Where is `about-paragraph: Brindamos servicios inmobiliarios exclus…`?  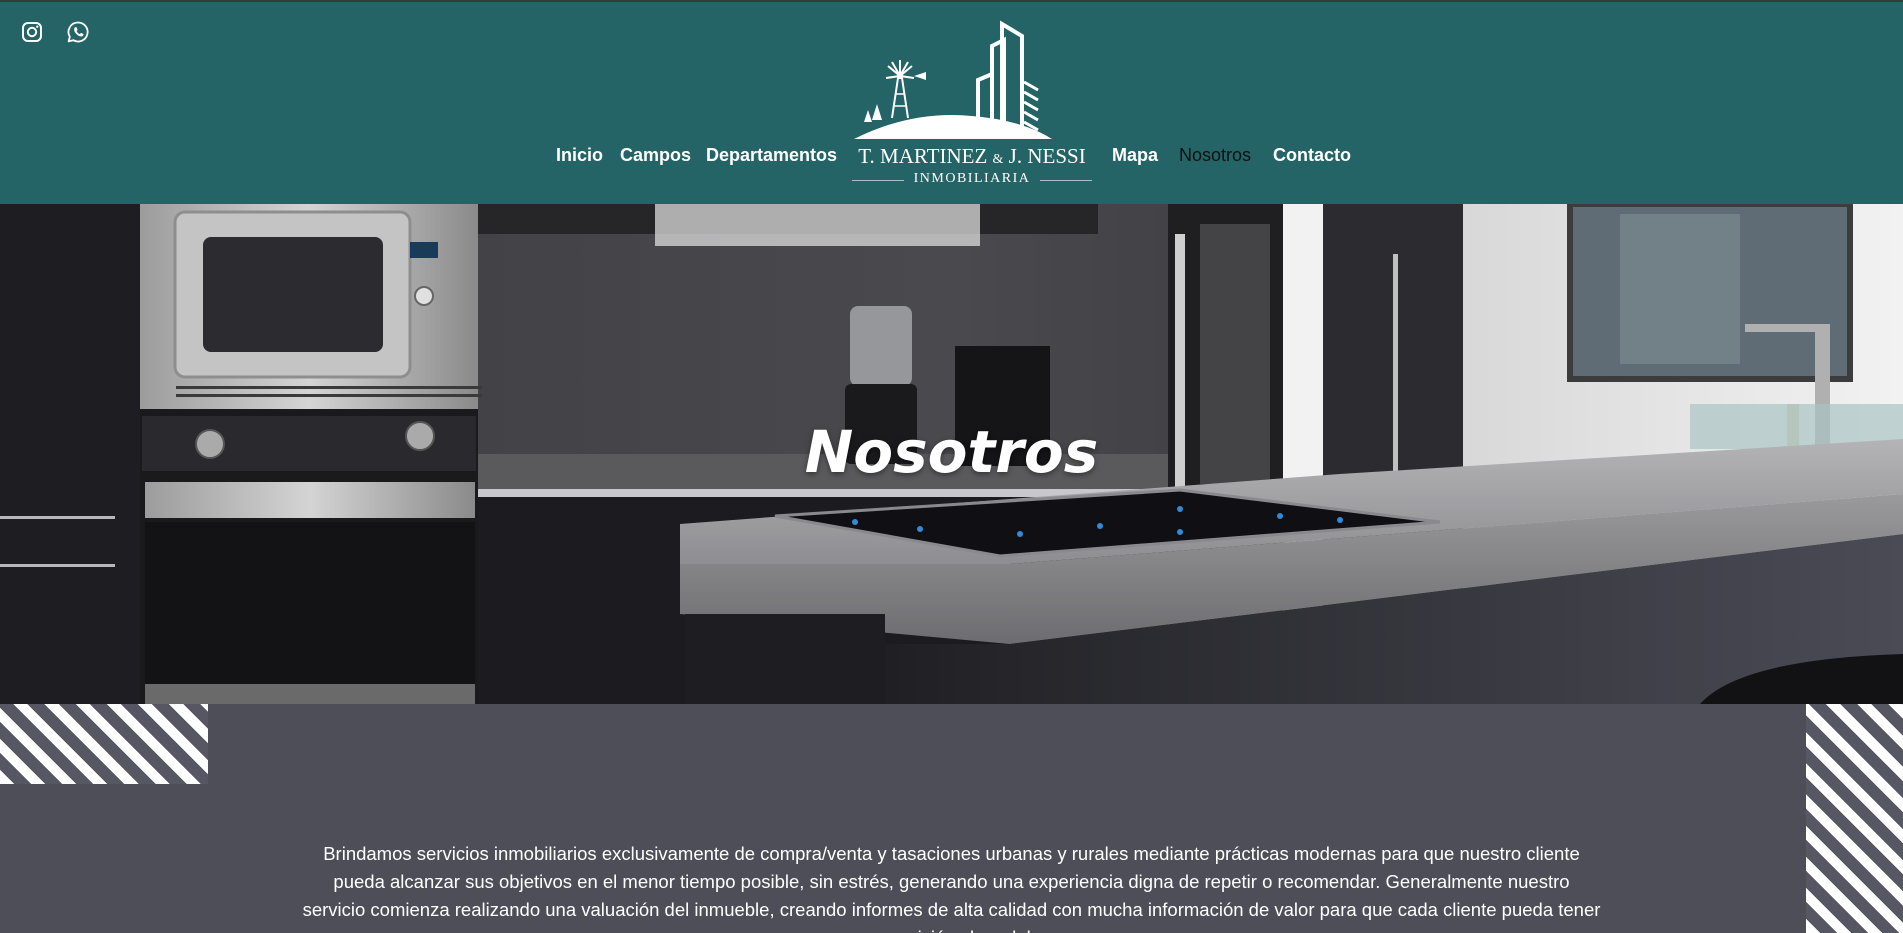
about-paragraph: Brindamos servicios inmobiliarios exclus… is located at coordinates (951, 888).